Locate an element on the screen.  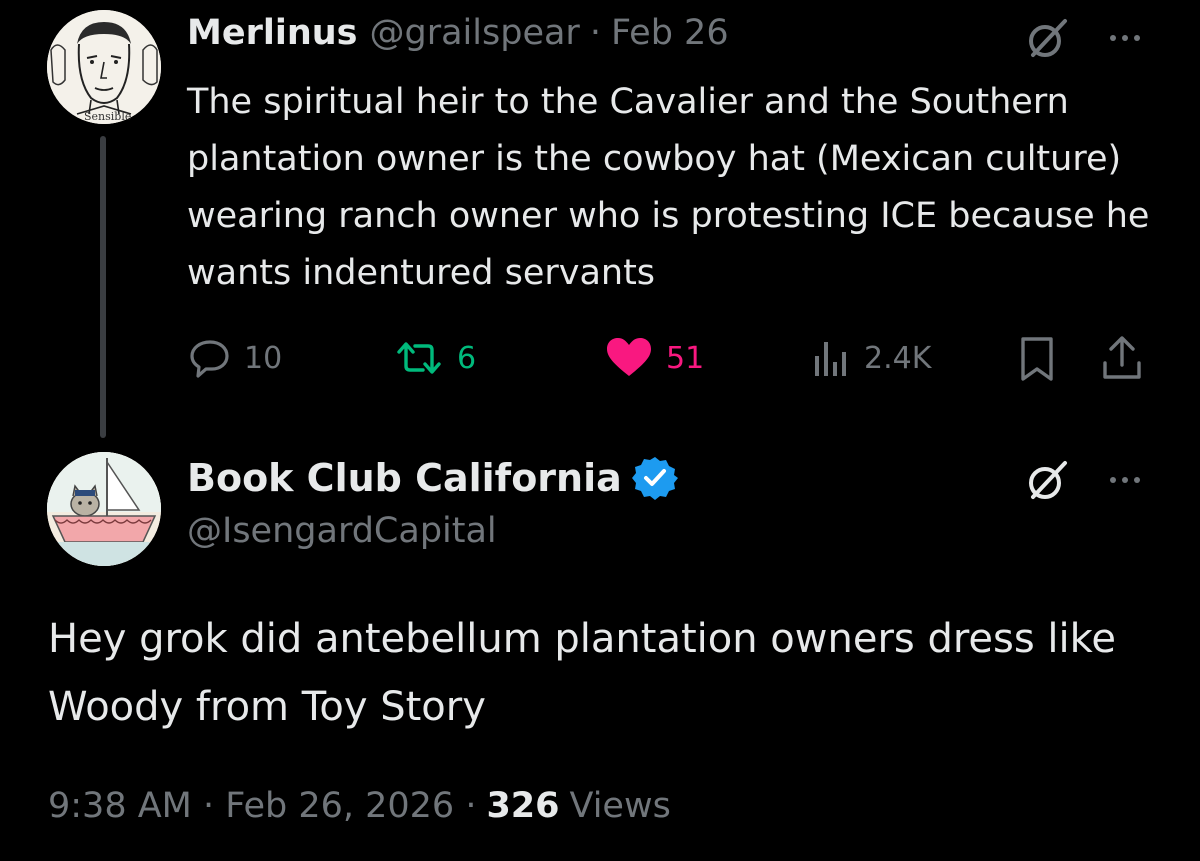
tweet-date: Feb 26 is located at coordinates (670, 33).